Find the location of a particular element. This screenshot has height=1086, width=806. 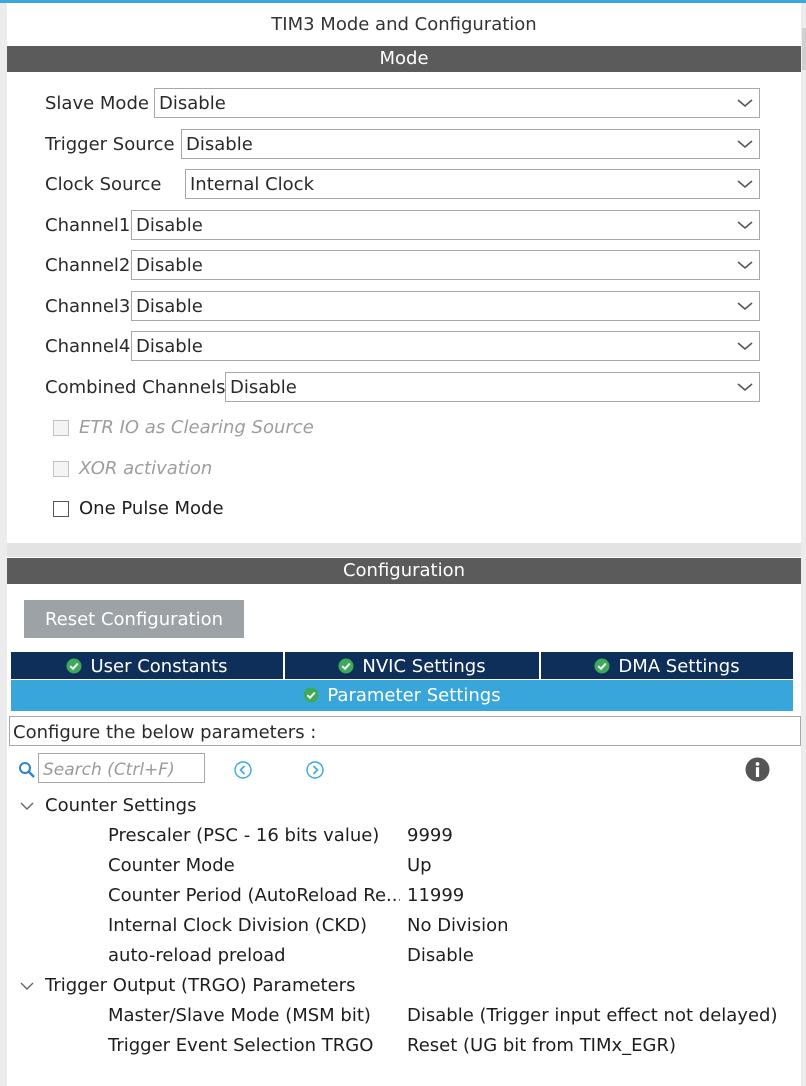

tab-nvic-settings-label: NVIC Settings is located at coordinates (424, 666).